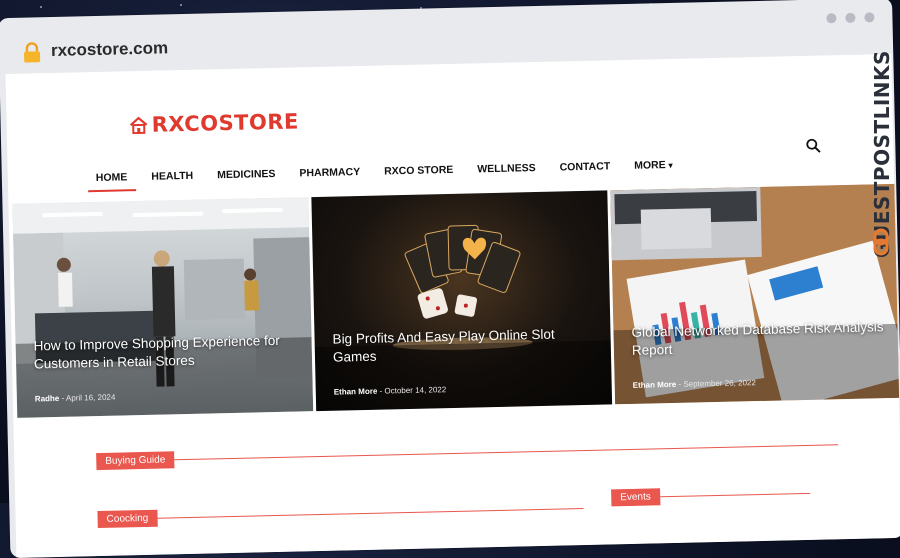 The image size is (900, 558). Describe the element at coordinates (421, 175) in the screenshot. I see `nav-rxco-store: RXCO STORE` at that location.